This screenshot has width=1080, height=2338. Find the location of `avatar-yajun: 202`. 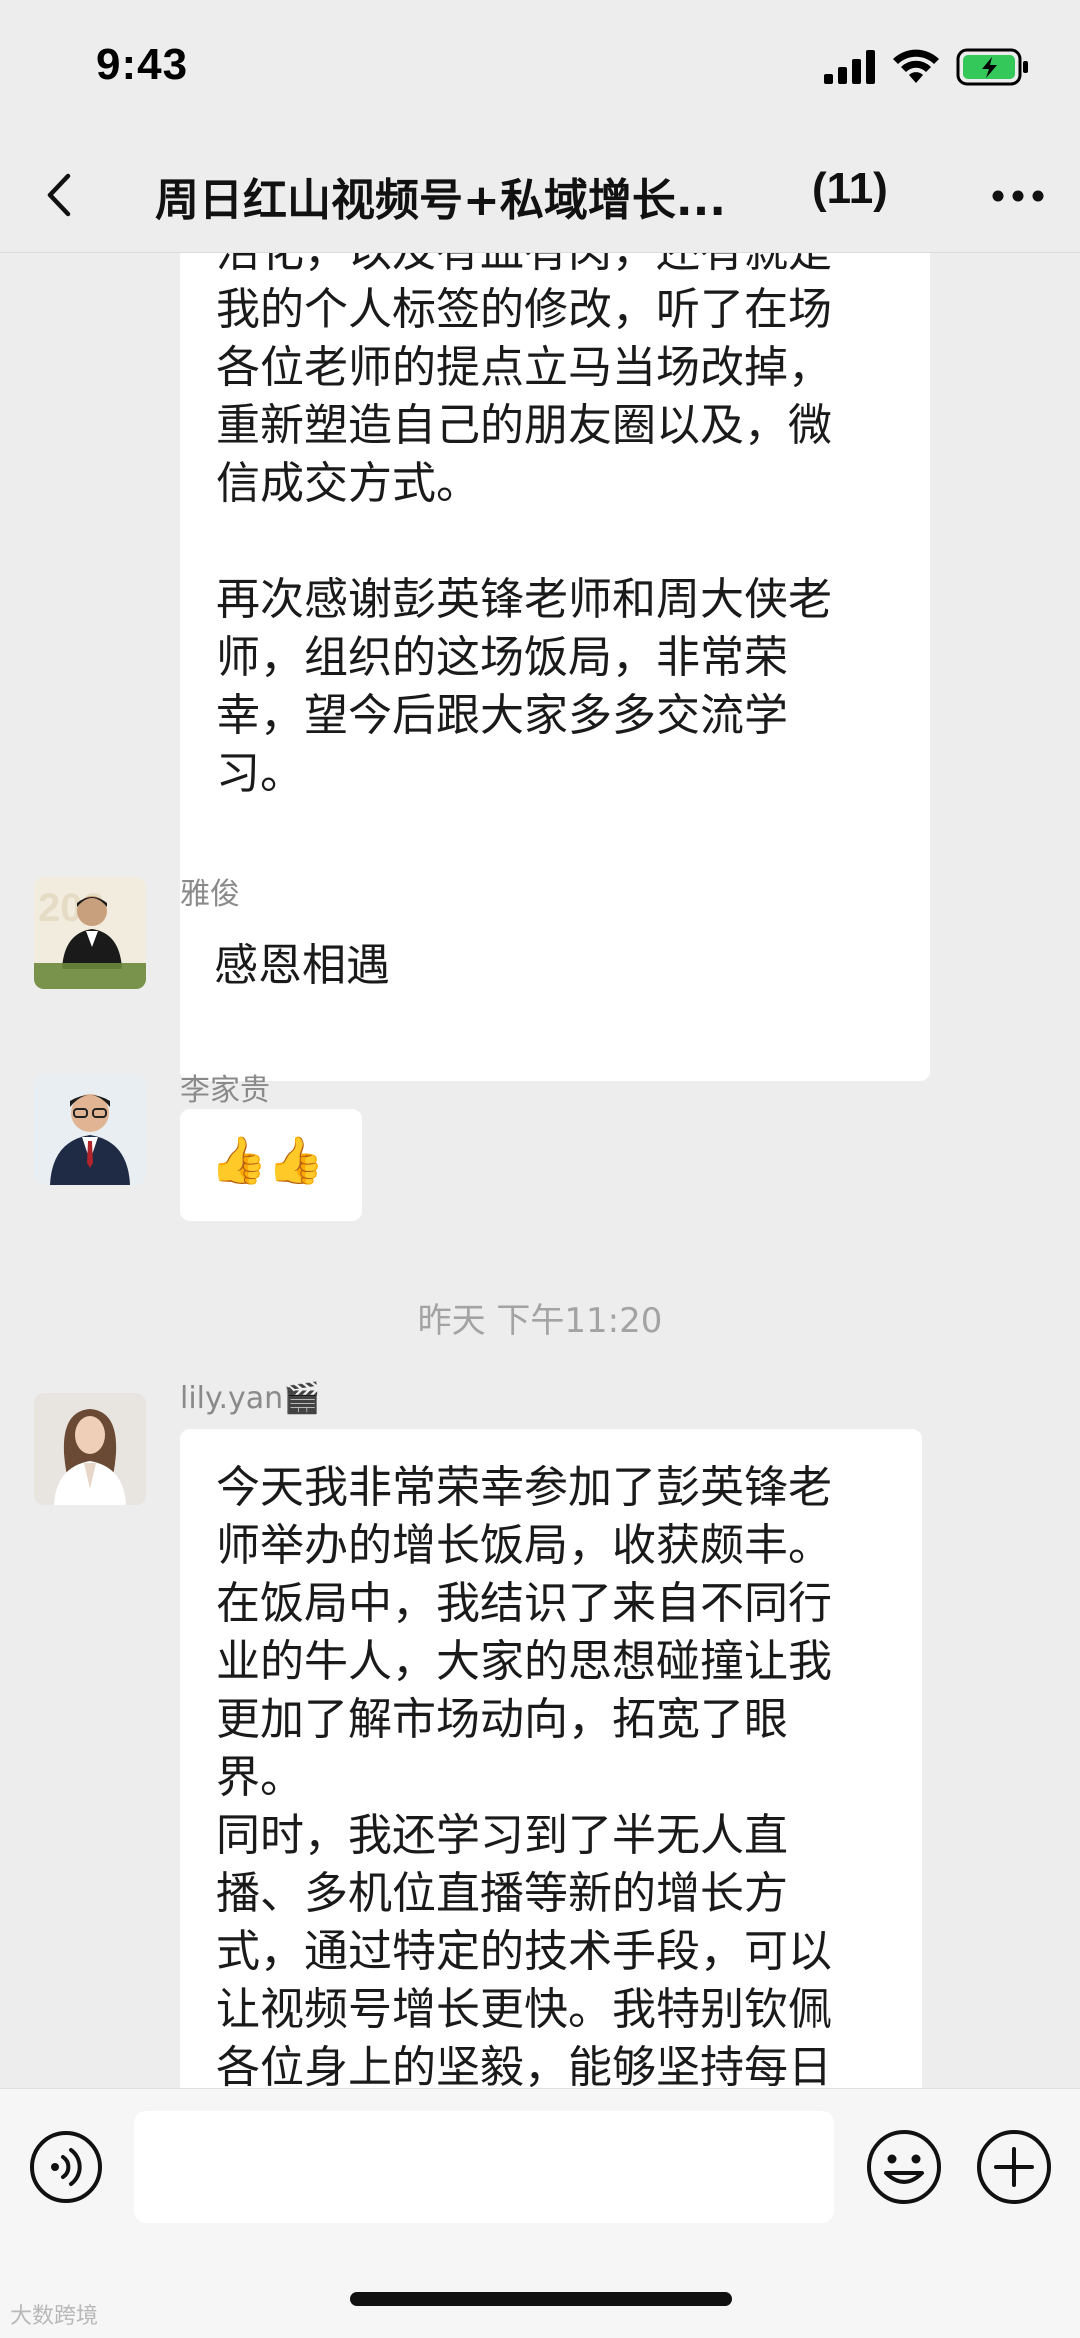

avatar-yajun: 202 is located at coordinates (90, 933).